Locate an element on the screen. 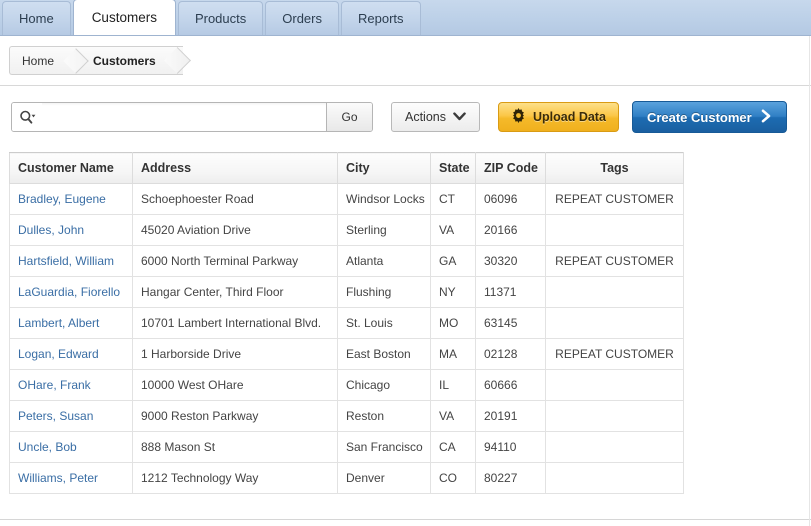  cell-state: MA is located at coordinates (453, 354).